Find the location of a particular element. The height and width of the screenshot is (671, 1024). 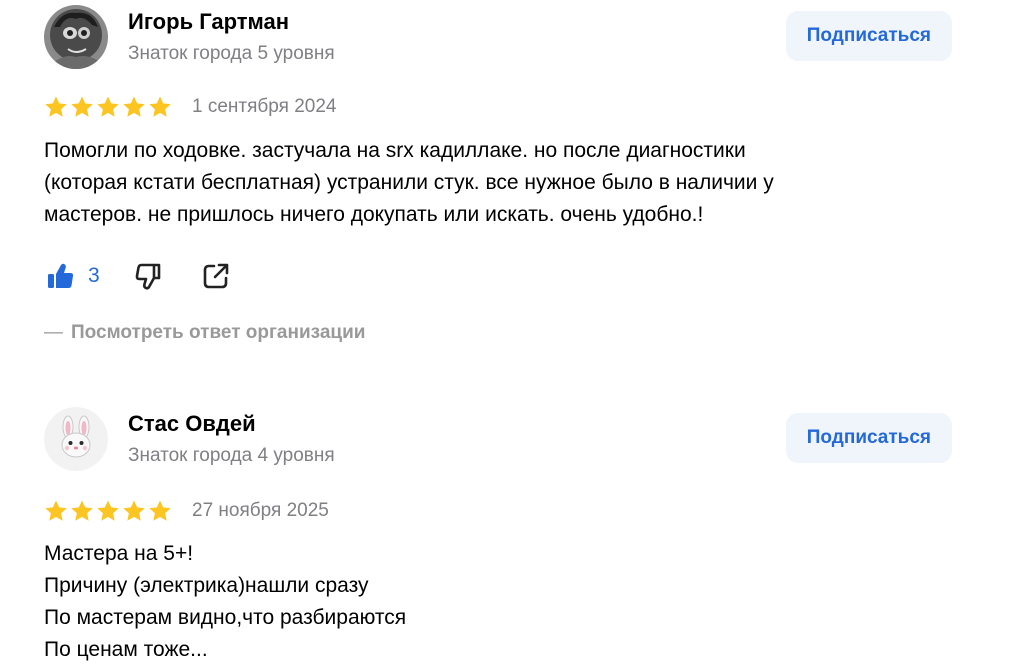

reply-dash: — is located at coordinates (53, 332).